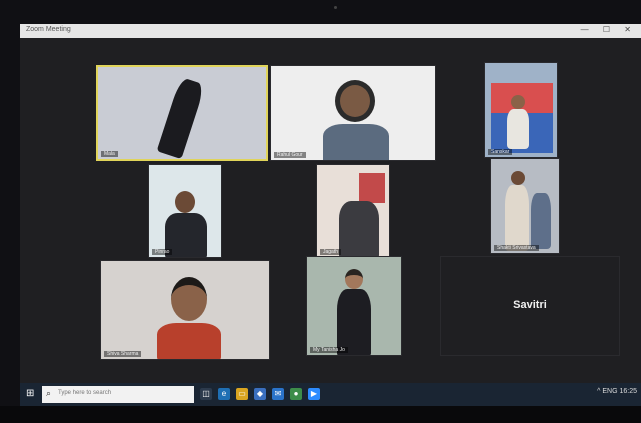 This screenshot has height=423, width=641. I want to click on participant-tile-mala: Mala, so click(182, 113).